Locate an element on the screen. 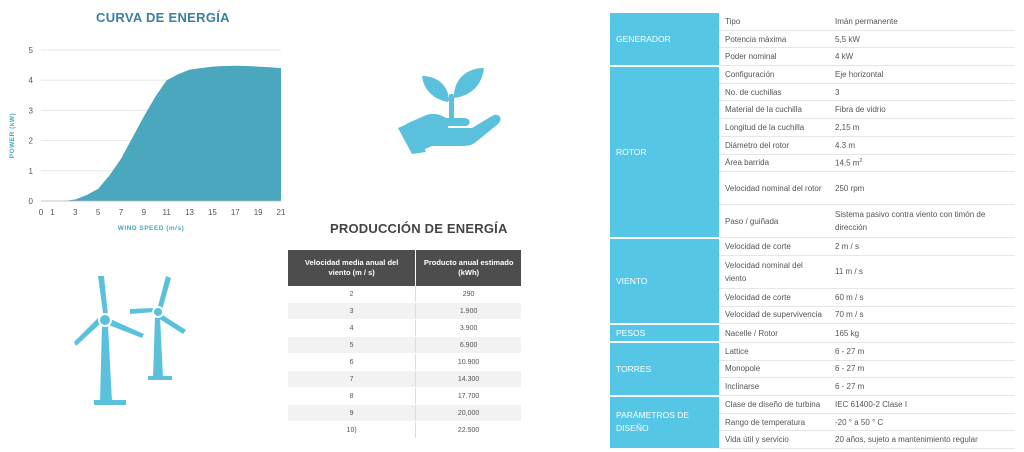  table-cell: 3 is located at coordinates (352, 311).